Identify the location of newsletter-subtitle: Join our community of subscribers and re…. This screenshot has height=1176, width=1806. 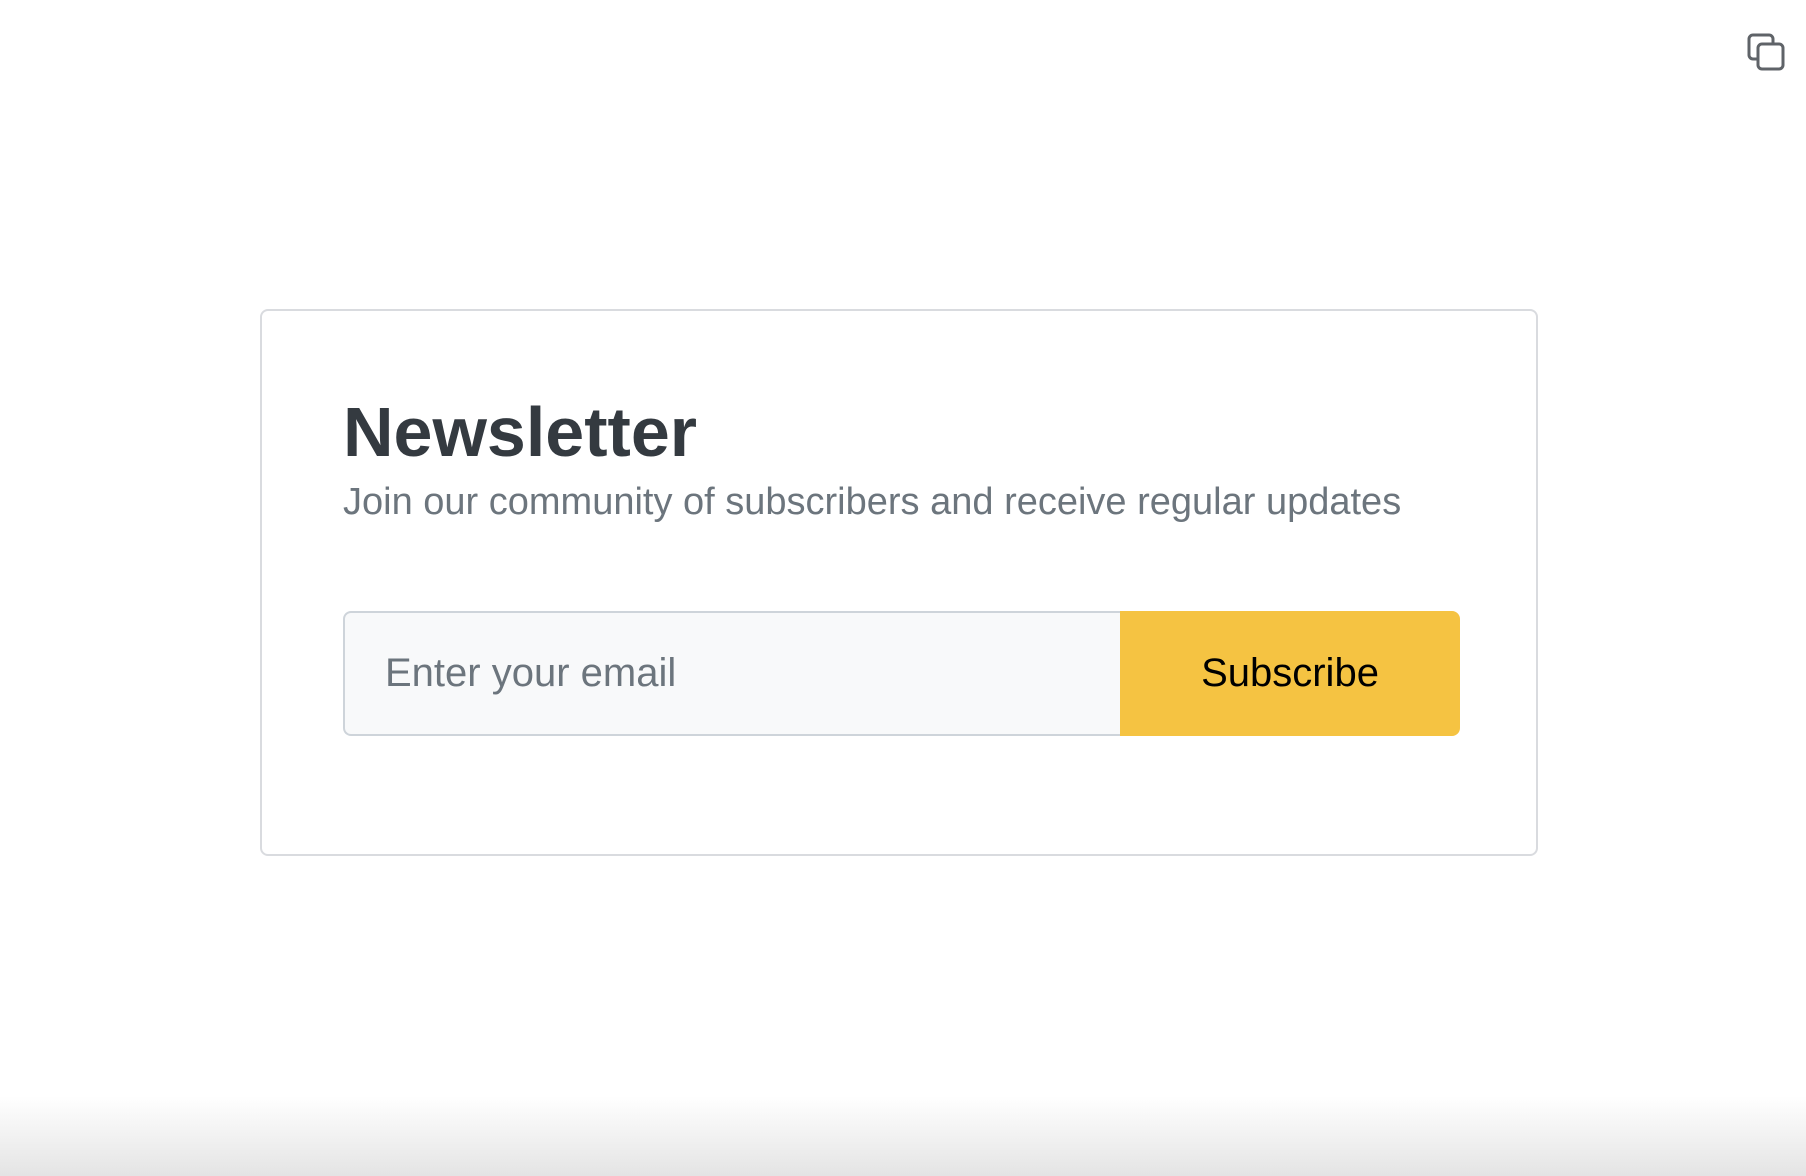
(872, 502).